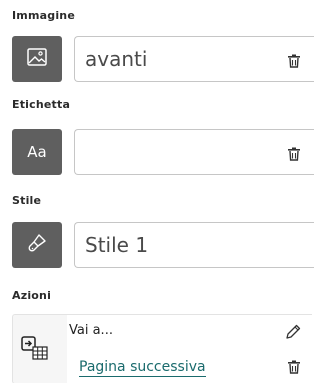  What do you see at coordinates (293, 332) in the screenshot?
I see `pencil-icon` at bounding box center [293, 332].